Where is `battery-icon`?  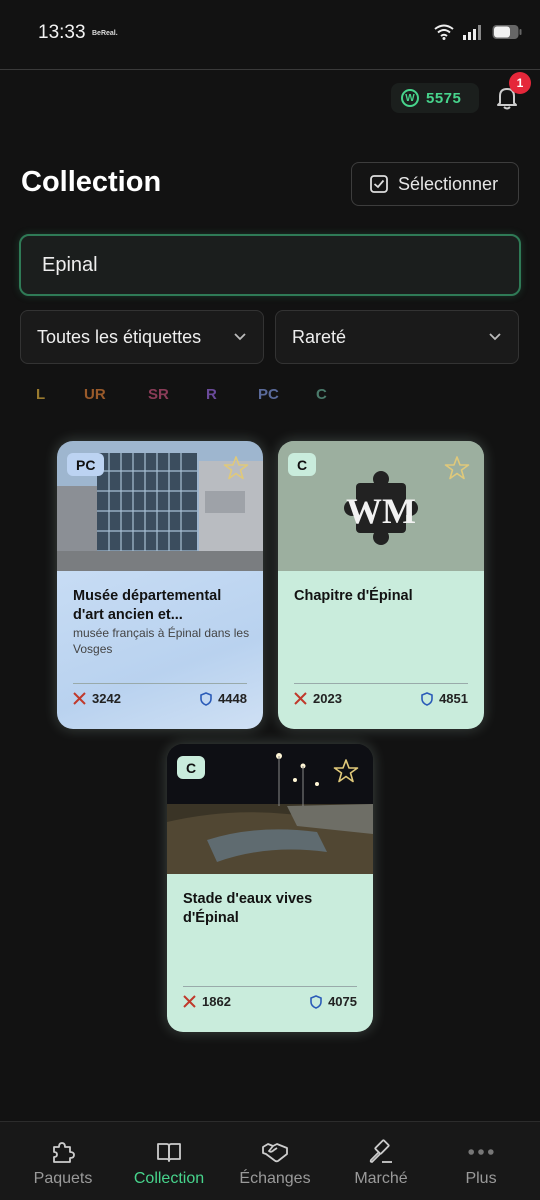 battery-icon is located at coordinates (507, 32).